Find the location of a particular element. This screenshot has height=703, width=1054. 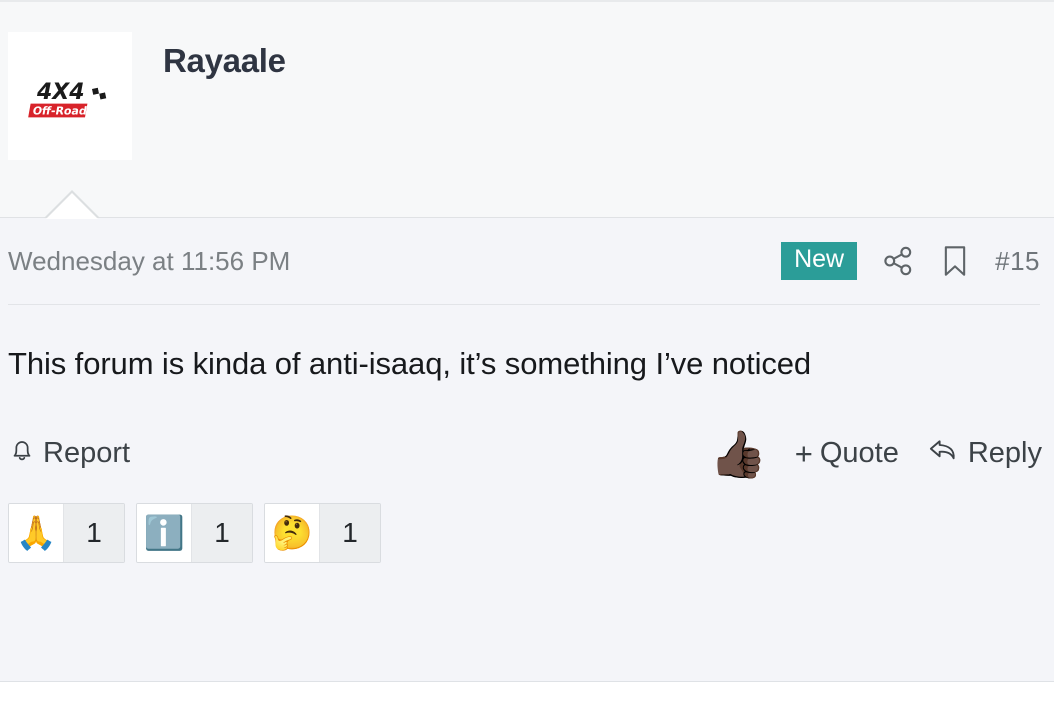

post-meta-actions: New #15 is located at coordinates (910, 261).